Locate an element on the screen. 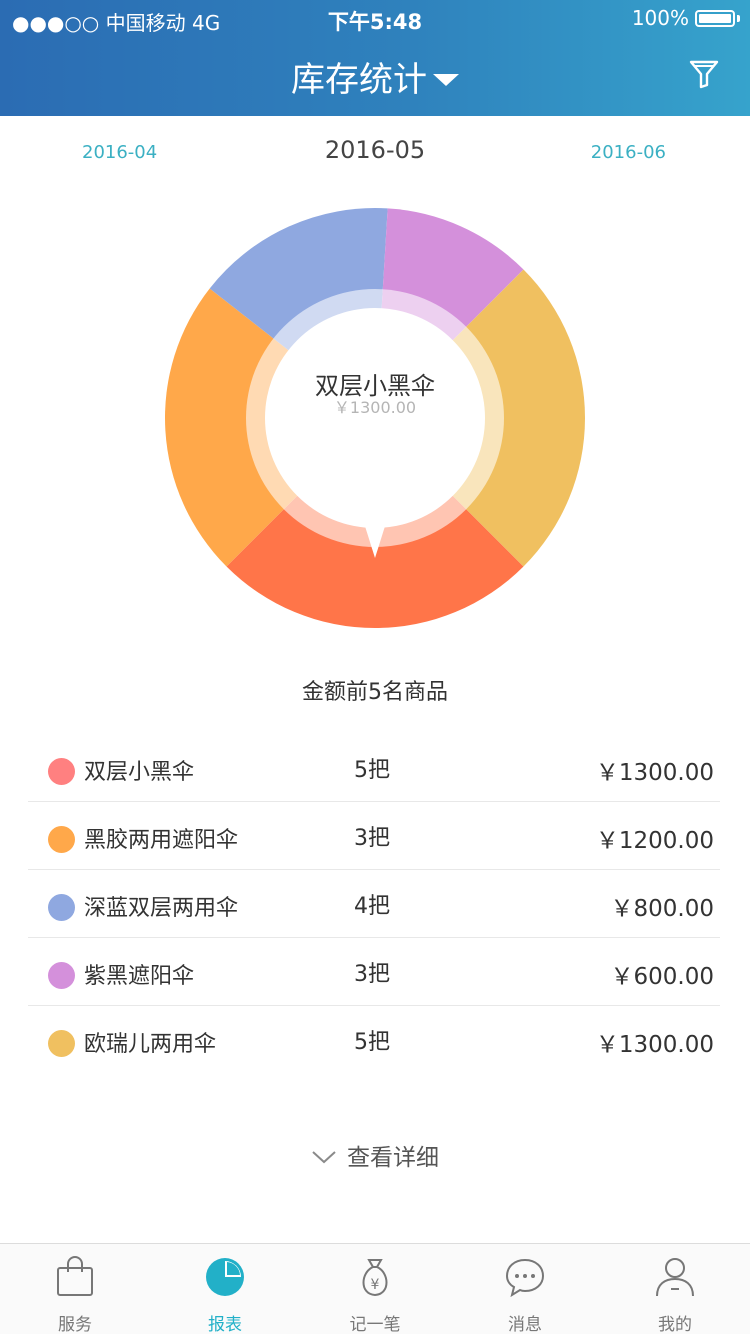 This screenshot has width=750, height=1335. page-title-dropdown: 库存统计 is located at coordinates (375, 76).